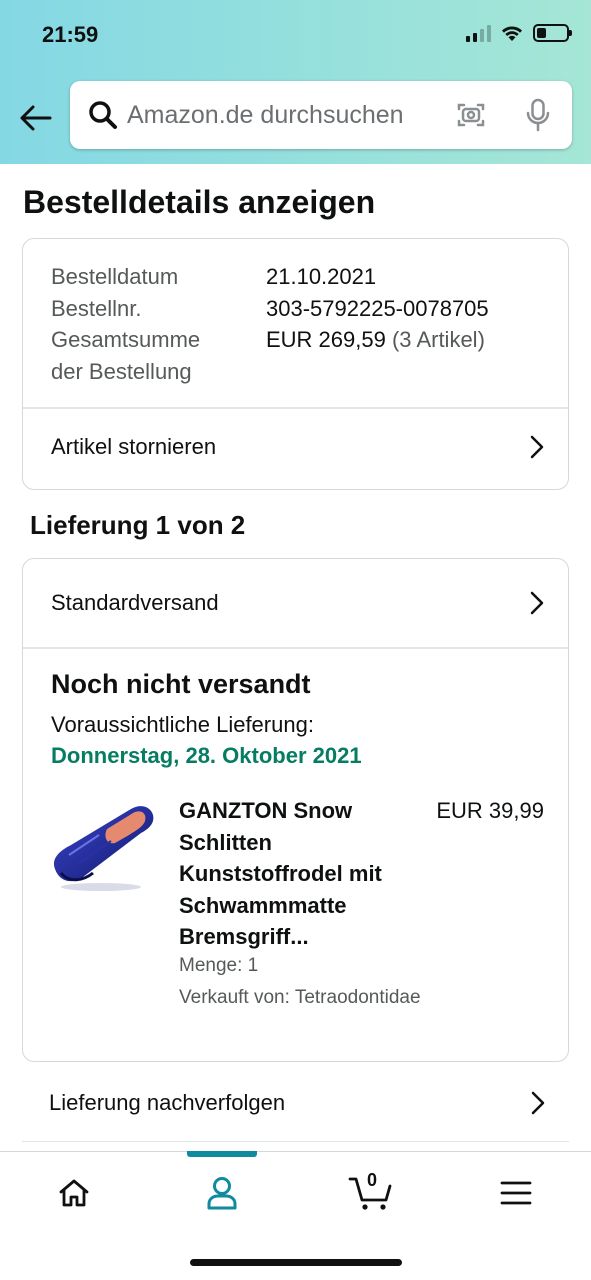 The image size is (591, 1280). I want to click on cart-count-badge: 0, so click(371, 1180).